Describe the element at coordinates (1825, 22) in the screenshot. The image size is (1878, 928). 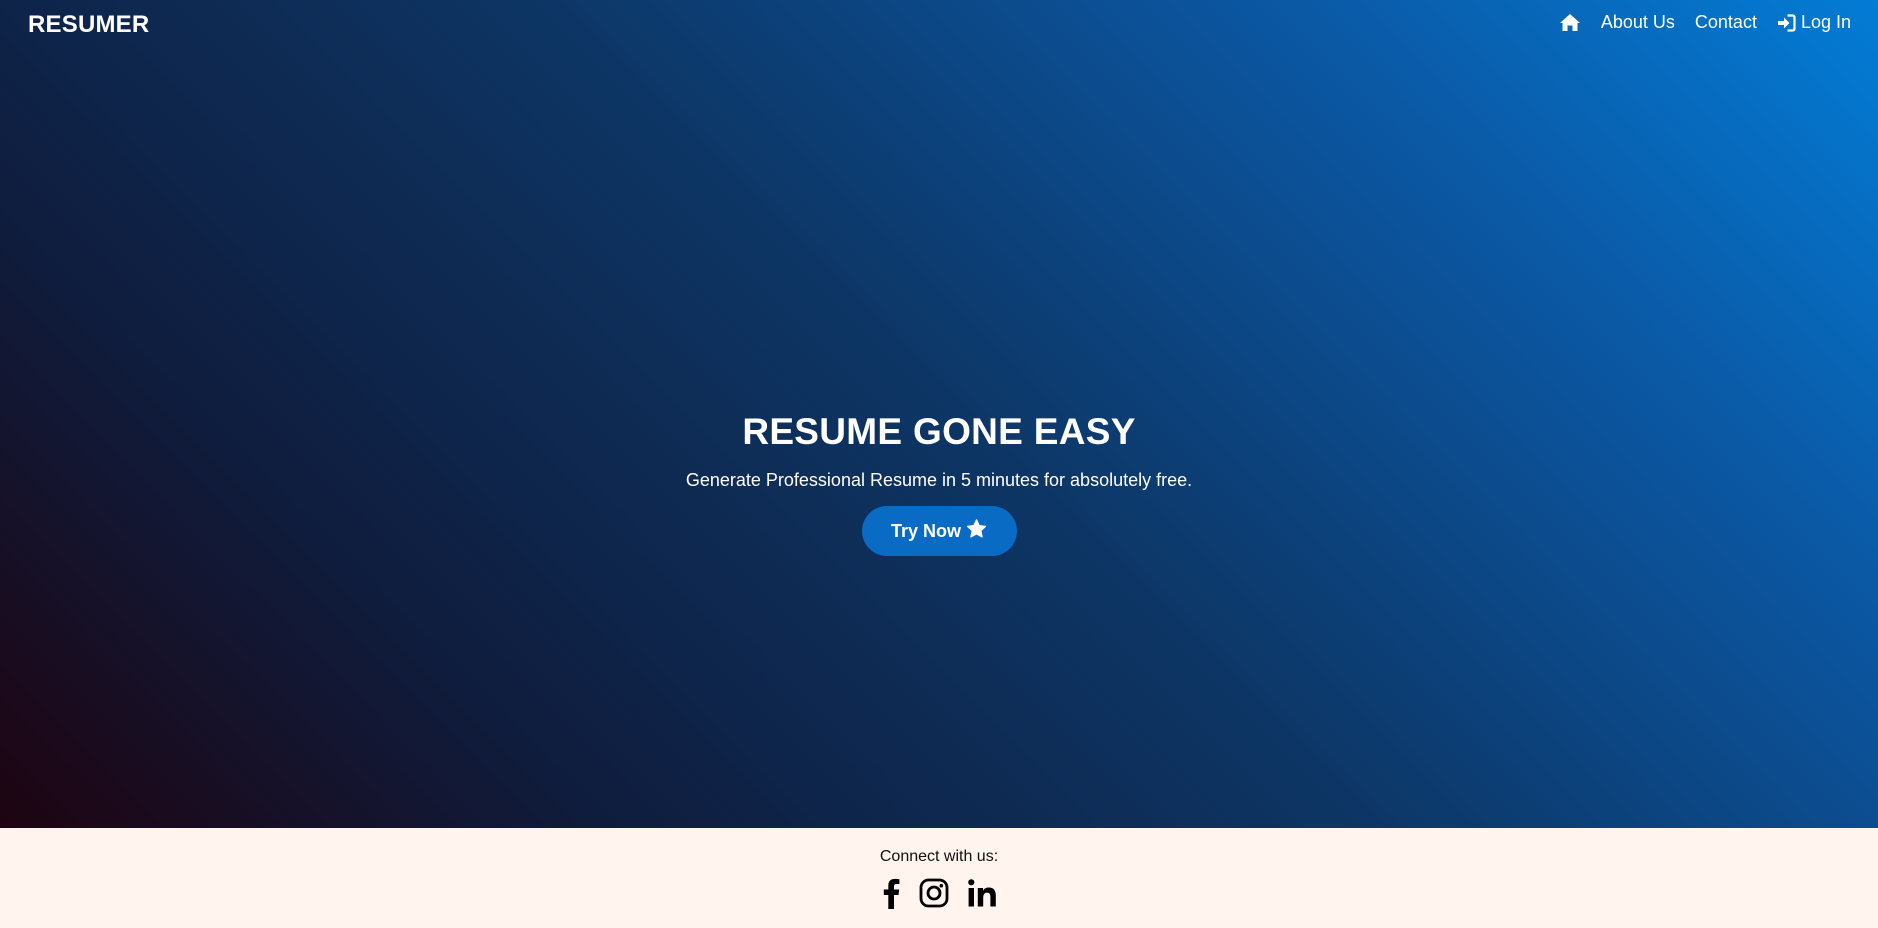
I see `nav-login-label: Log In` at that location.